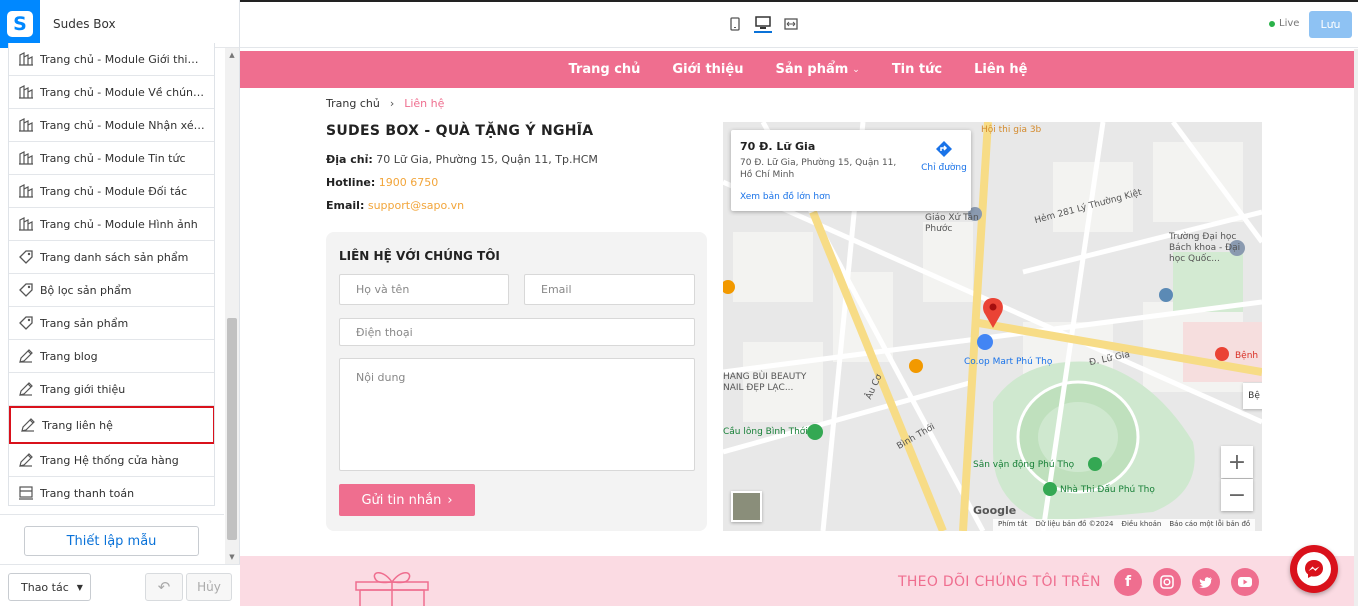 This screenshot has width=1358, height=606. What do you see at coordinates (1000, 69) in the screenshot?
I see `nav-link-contact: Liên hệ` at bounding box center [1000, 69].